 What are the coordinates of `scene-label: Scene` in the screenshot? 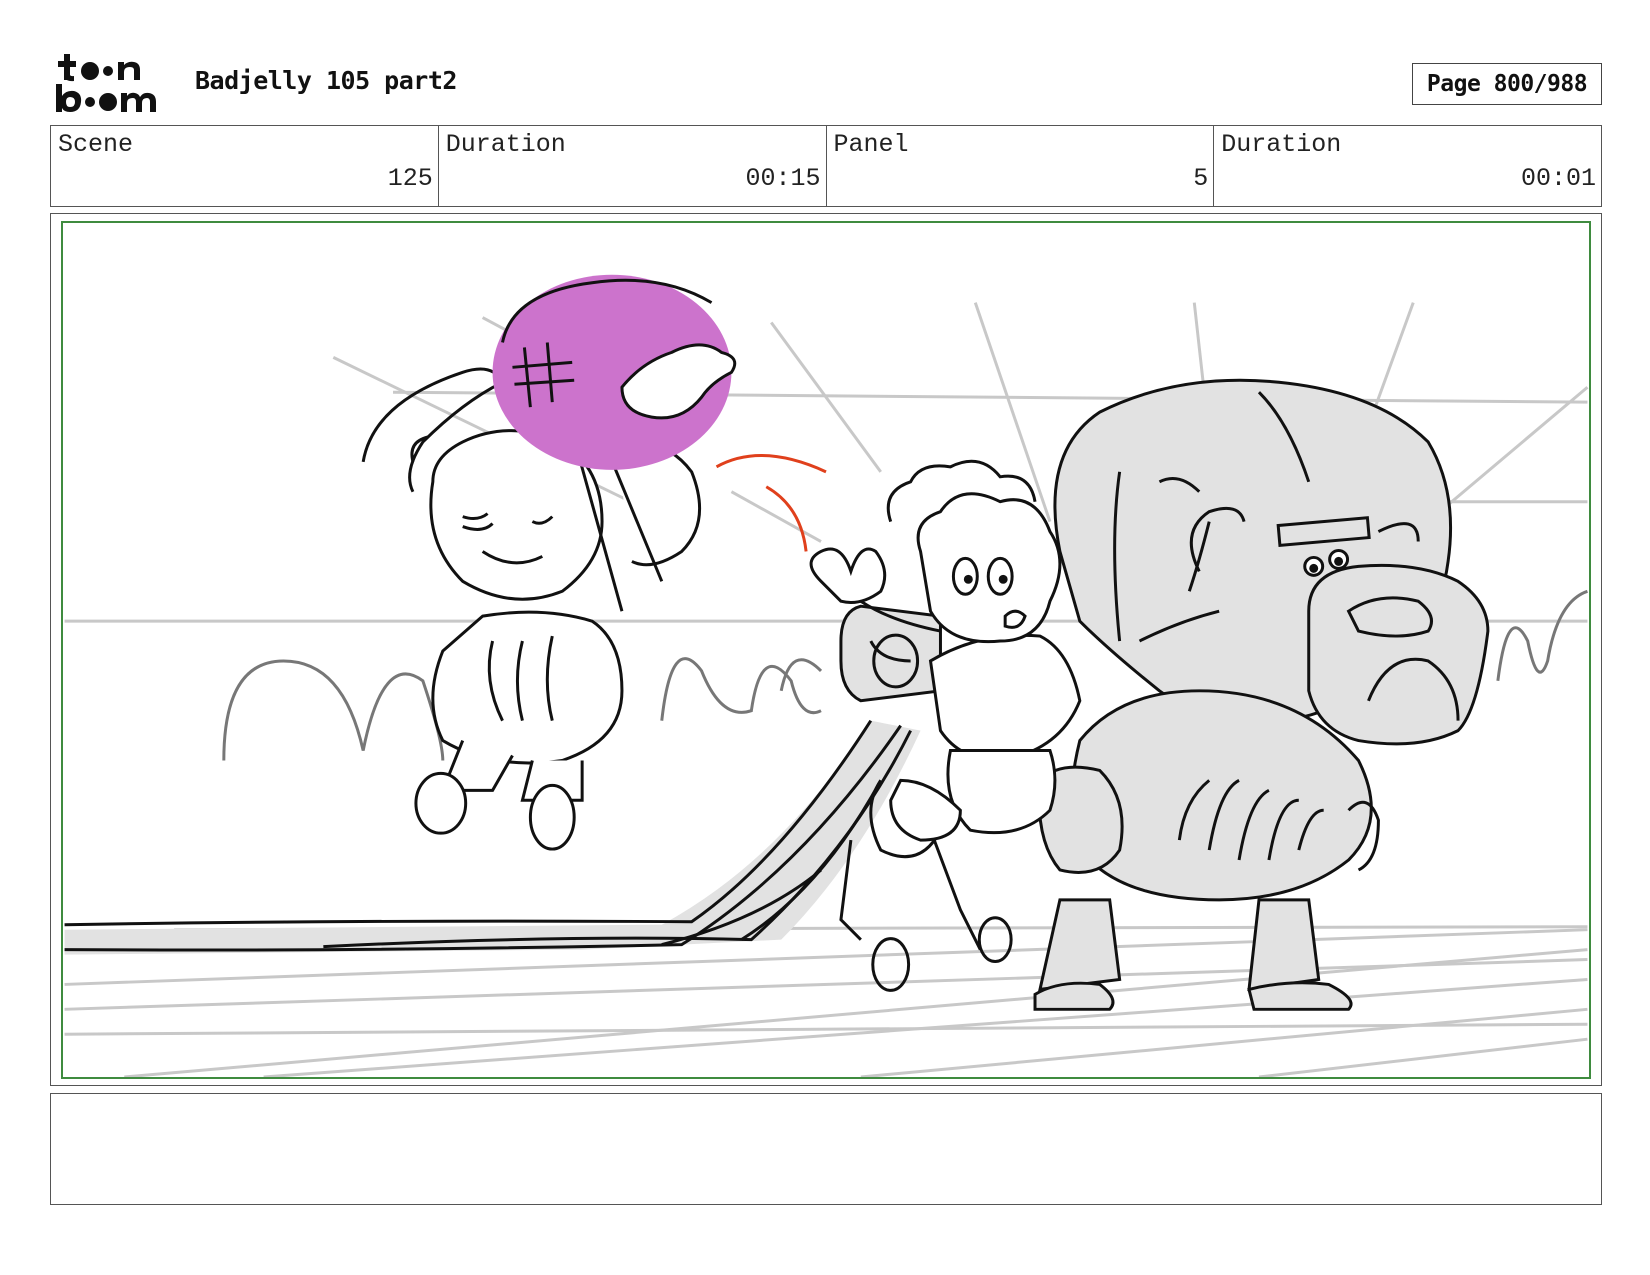 It's located at (96, 144).